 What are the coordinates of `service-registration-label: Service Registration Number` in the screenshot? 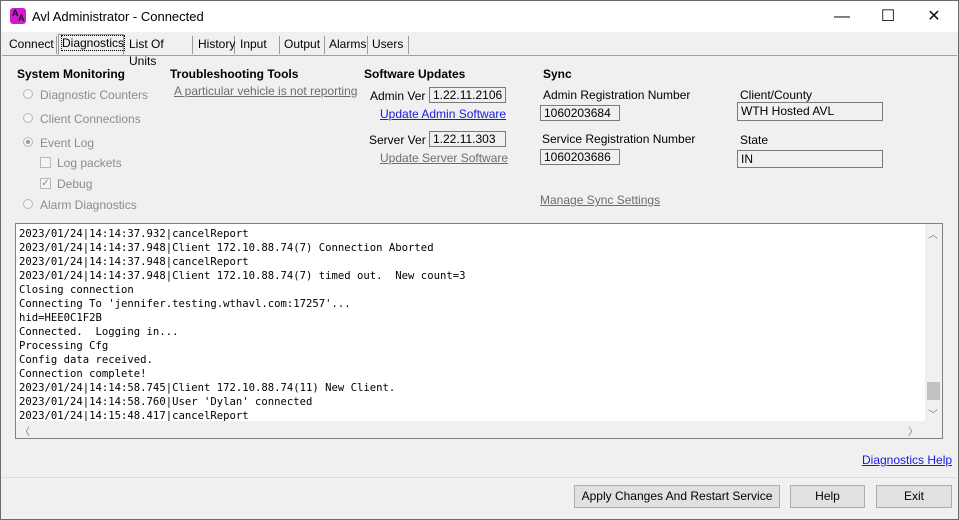 It's located at (619, 139).